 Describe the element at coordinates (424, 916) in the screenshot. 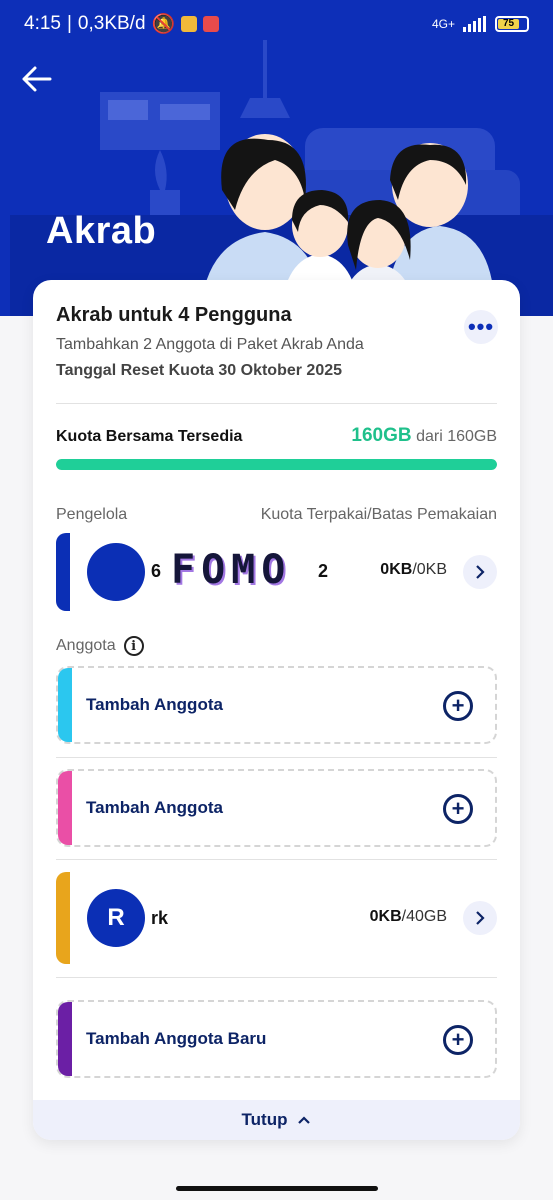

I see `member-usage-limit: /40GB` at that location.